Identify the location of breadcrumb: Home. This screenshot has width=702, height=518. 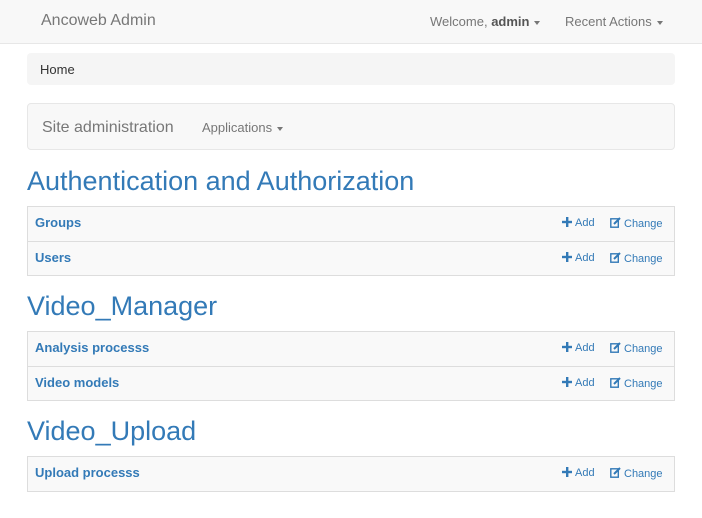
(351, 69).